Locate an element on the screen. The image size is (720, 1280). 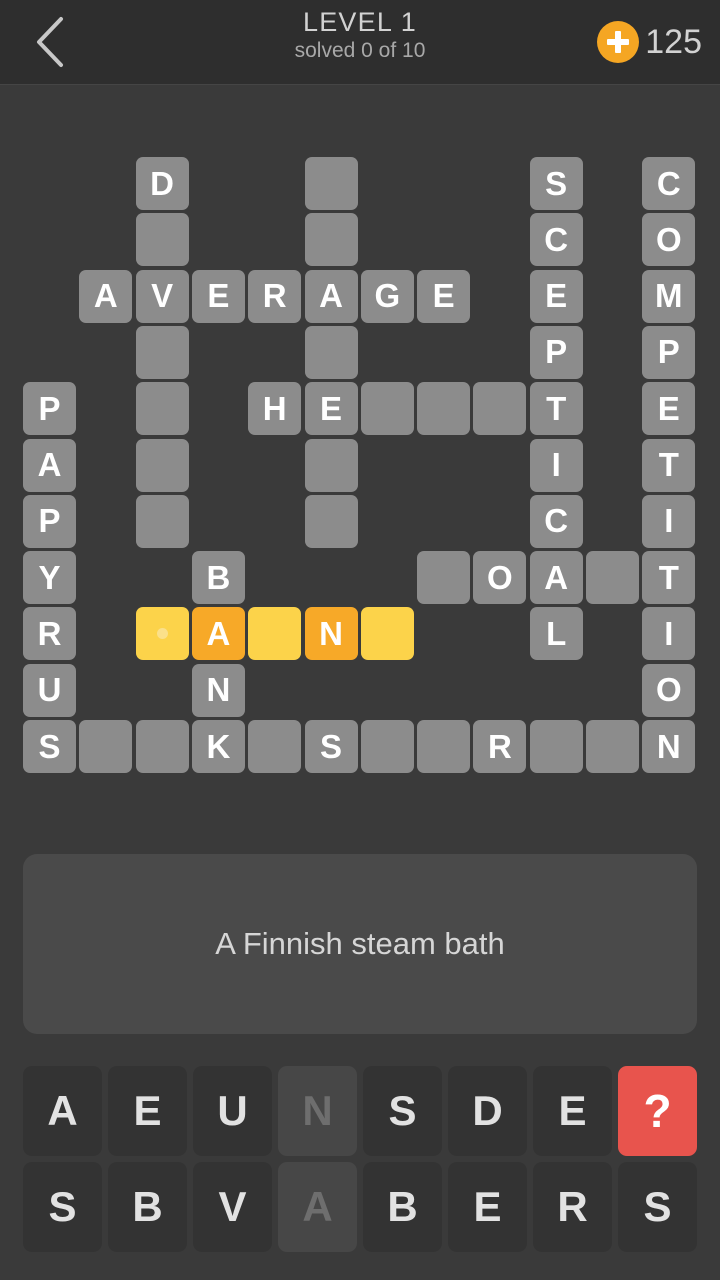
hint-key: ? is located at coordinates (657, 1111).